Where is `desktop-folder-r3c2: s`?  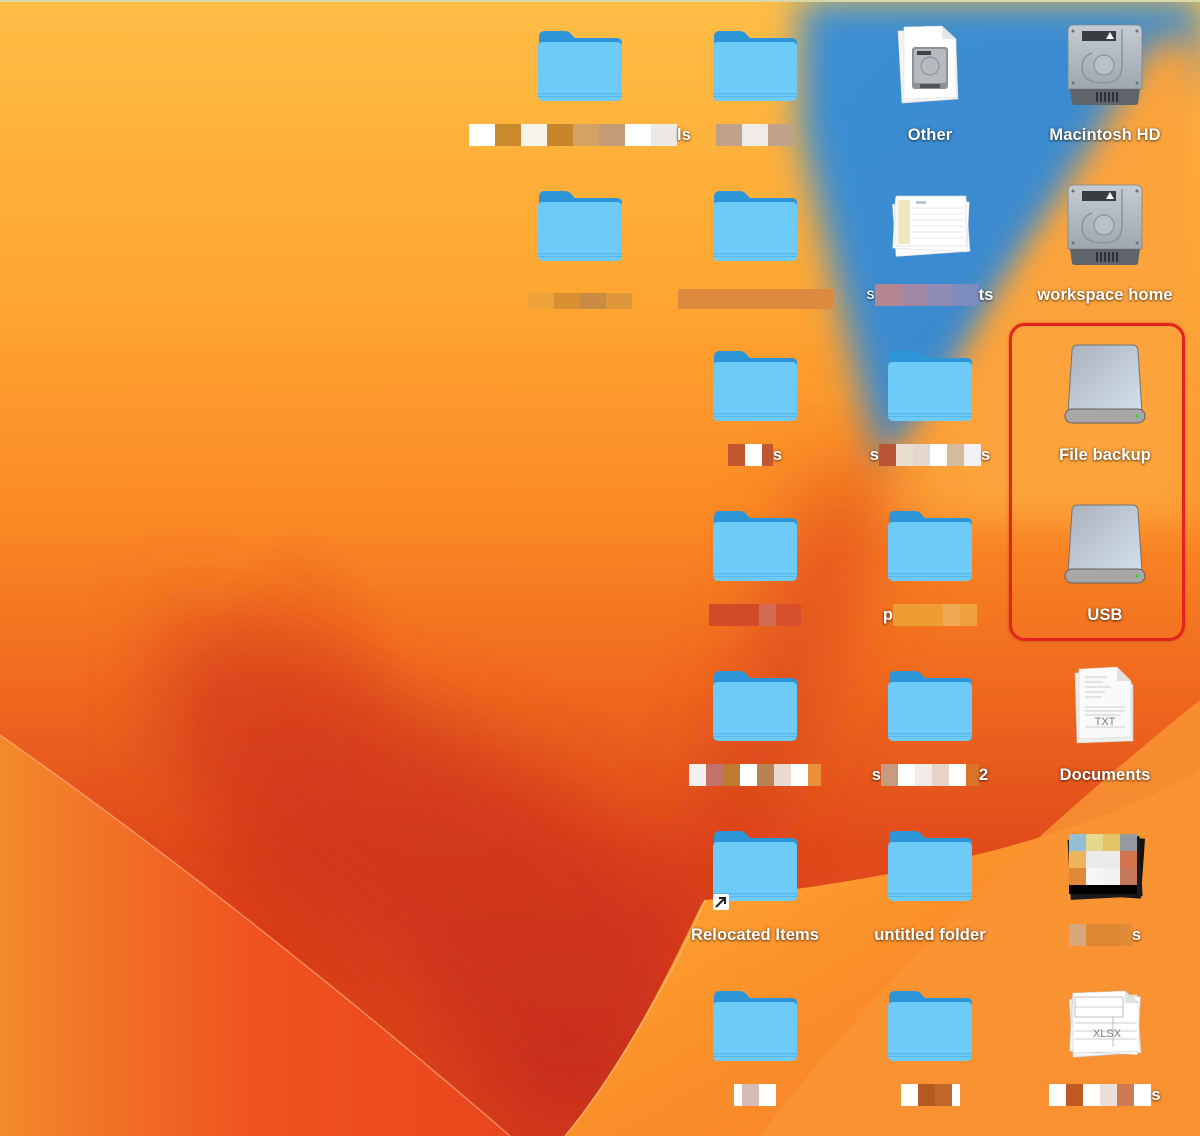
desktop-folder-r3c2: s is located at coordinates (755, 415).